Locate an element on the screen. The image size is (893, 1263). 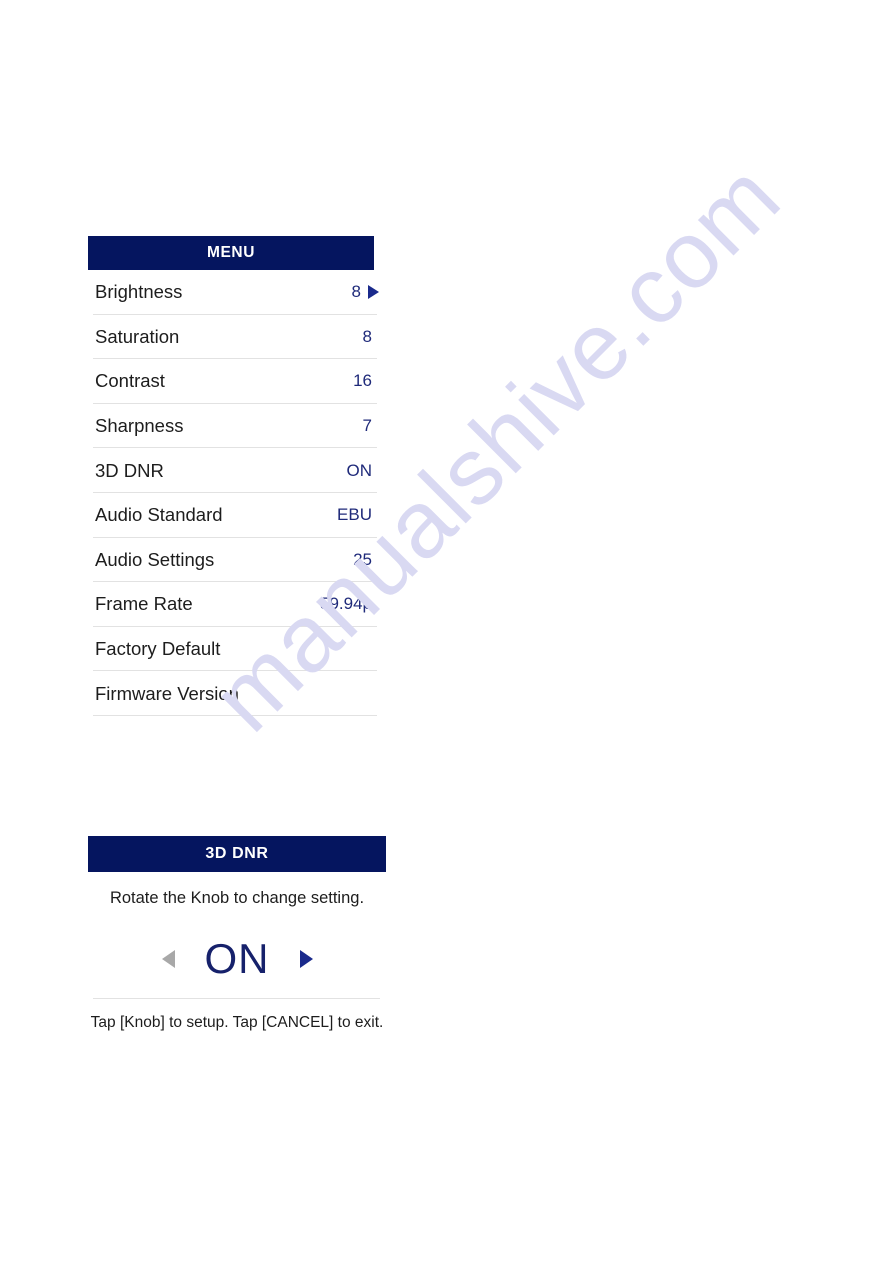
menu-row-label: Sharpness is located at coordinates (139, 426).